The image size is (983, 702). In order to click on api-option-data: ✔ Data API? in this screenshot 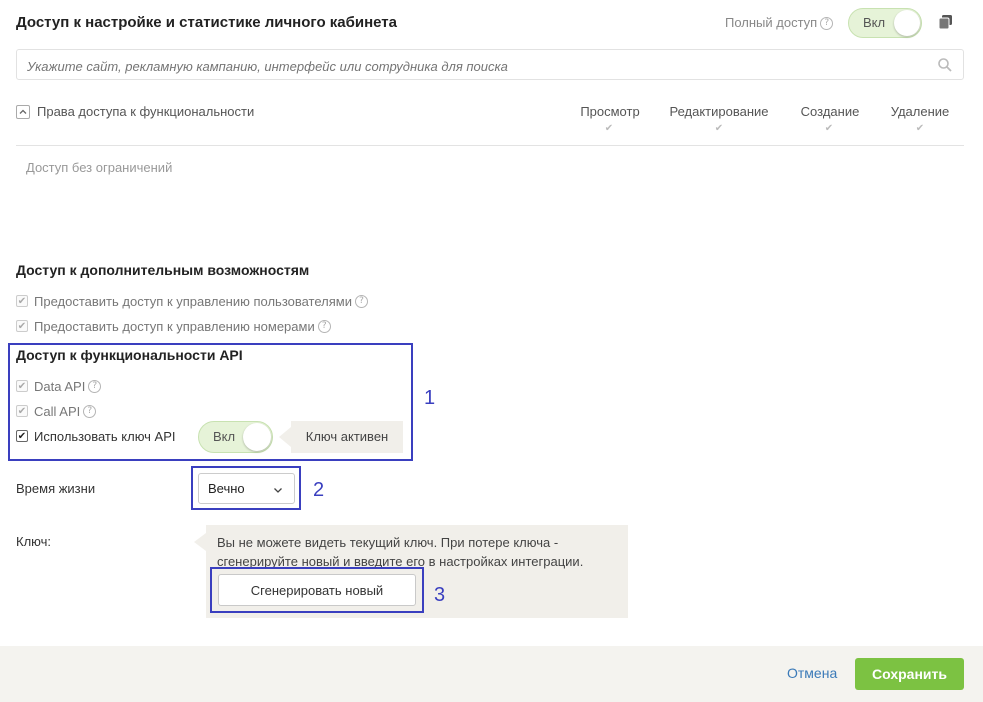, I will do `click(59, 386)`.